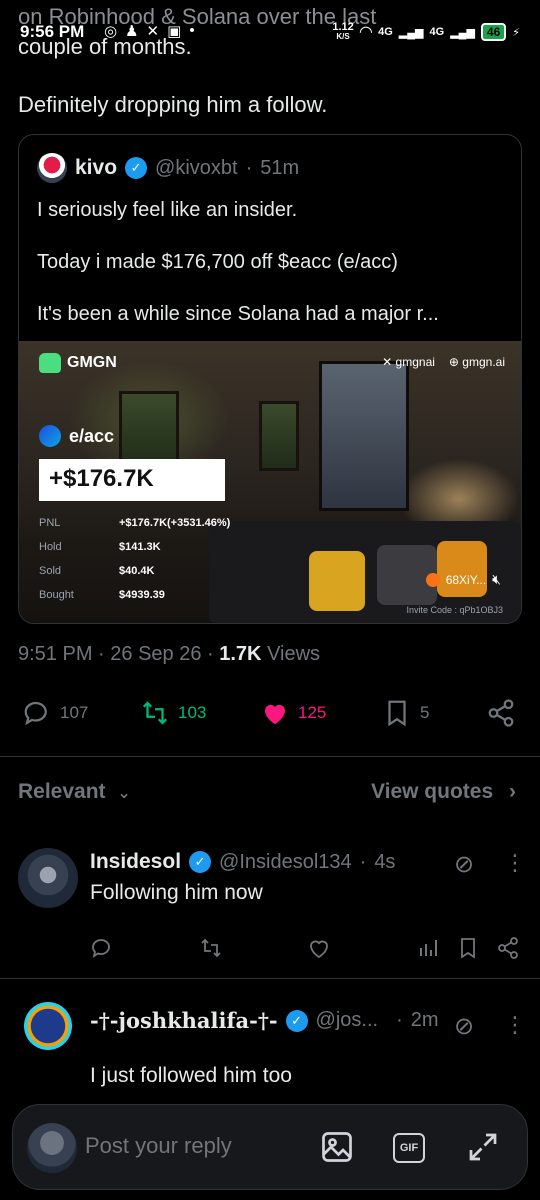 Image resolution: width=540 pixels, height=1200 pixels. What do you see at coordinates (512, 791) in the screenshot?
I see `chevron-right-icon: ›` at bounding box center [512, 791].